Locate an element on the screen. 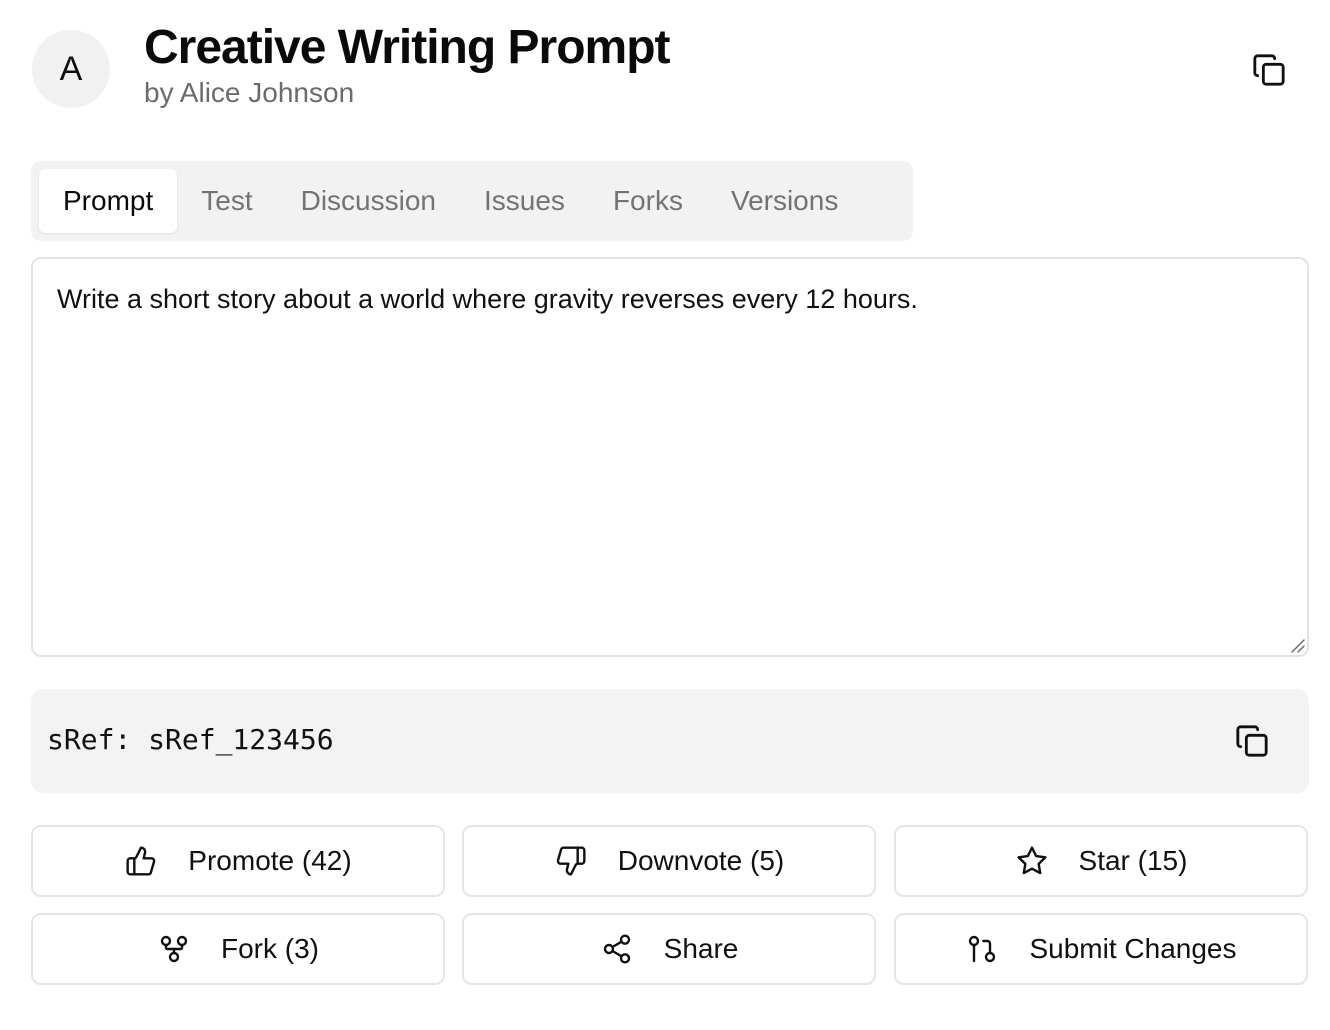  submit-changes-label: Submit Changes is located at coordinates (1133, 948).